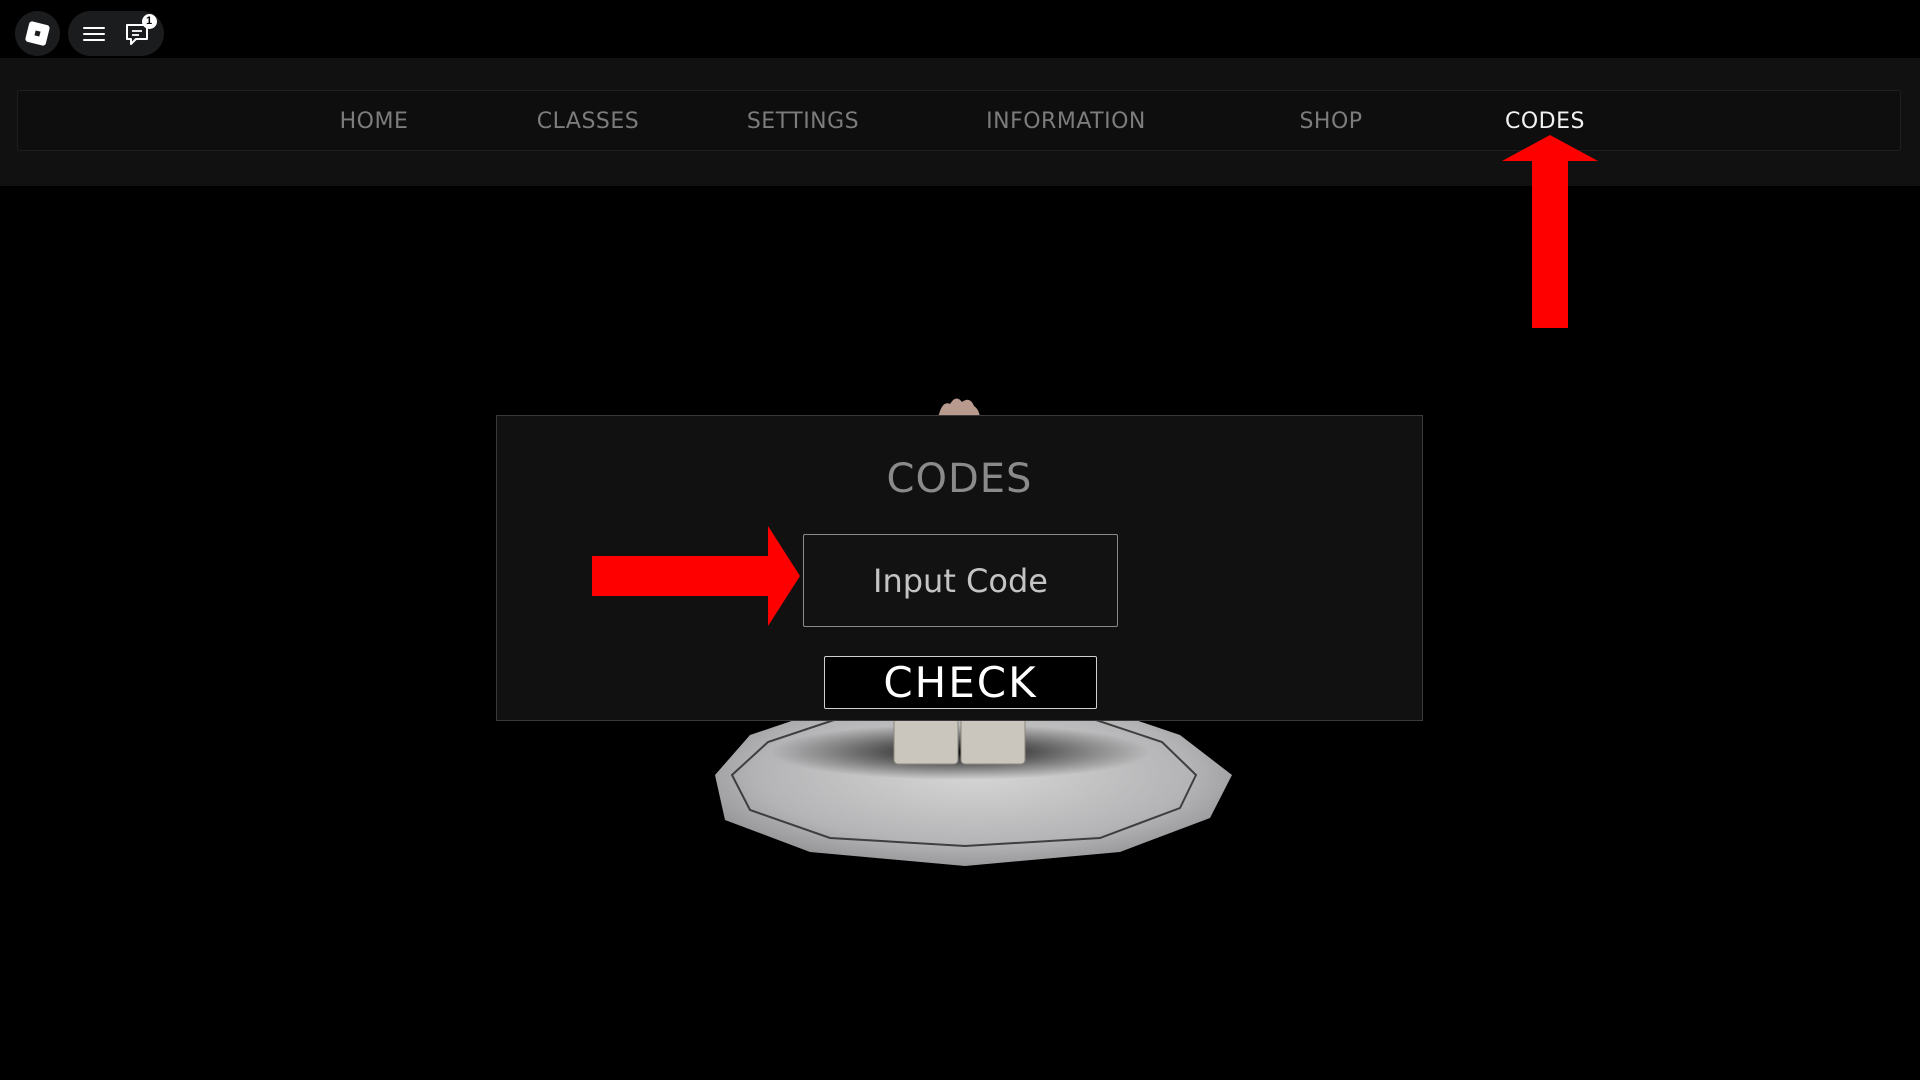 The height and width of the screenshot is (1080, 1920). What do you see at coordinates (1066, 122) in the screenshot?
I see `tab-information: INFORMATION` at bounding box center [1066, 122].